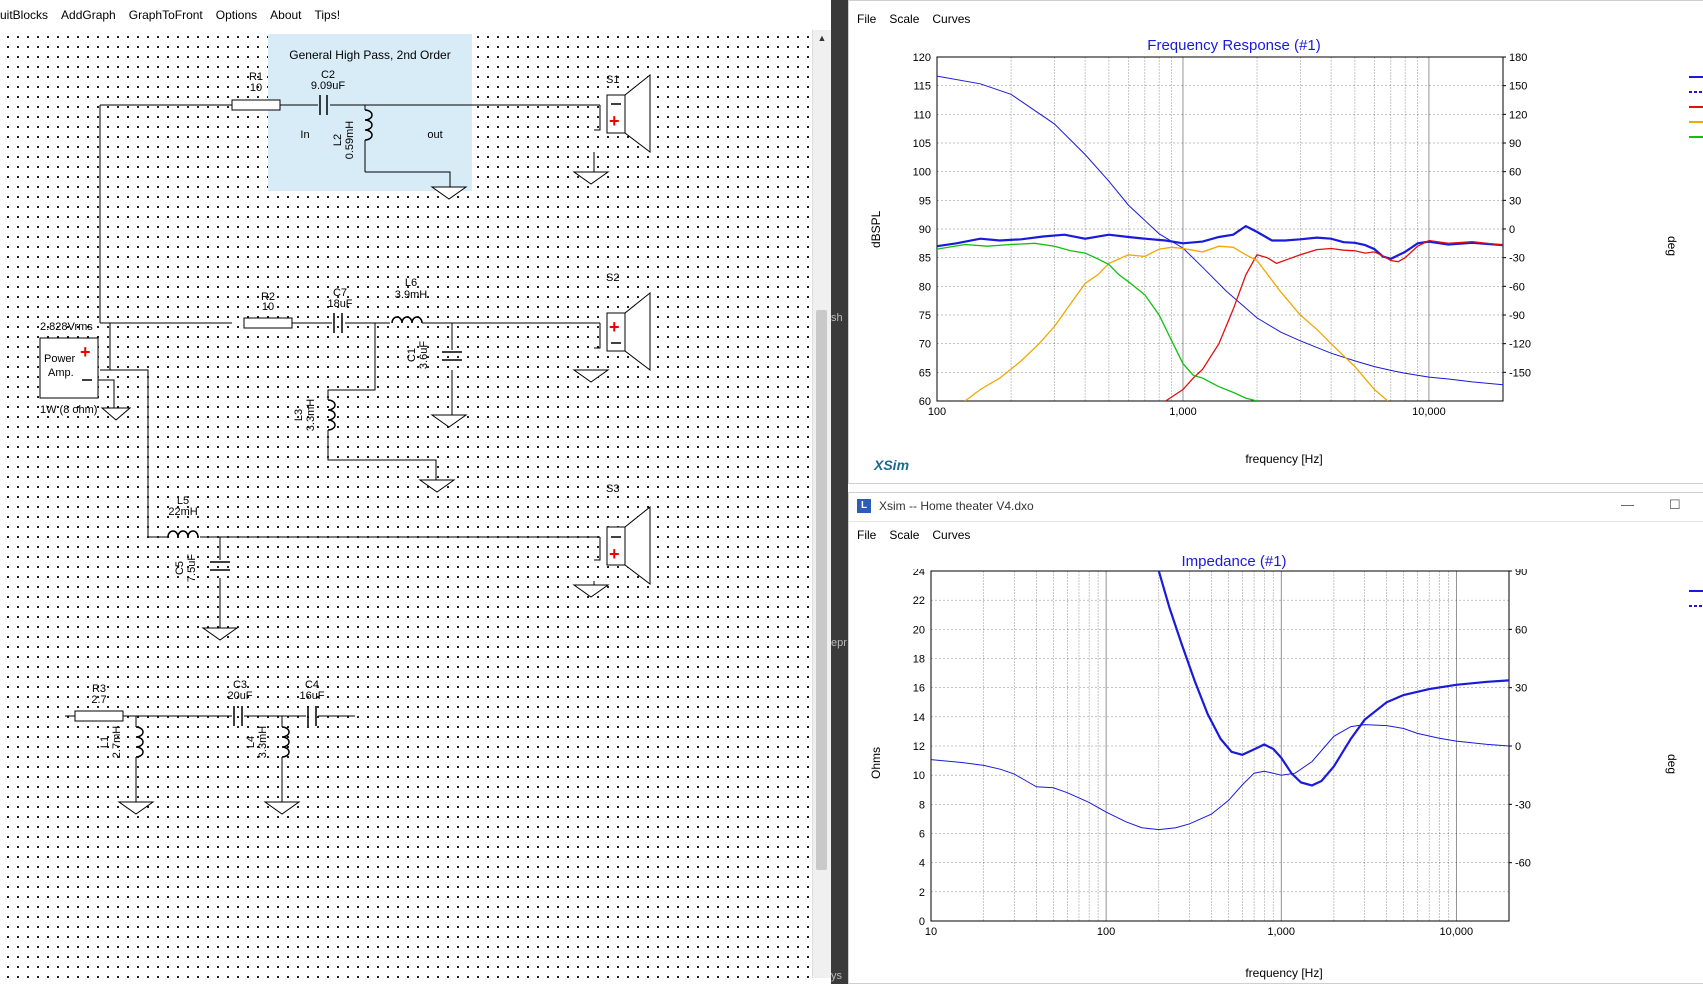  Describe the element at coordinates (937, 412) in the screenshot. I see `x-tick-label: 100` at that location.